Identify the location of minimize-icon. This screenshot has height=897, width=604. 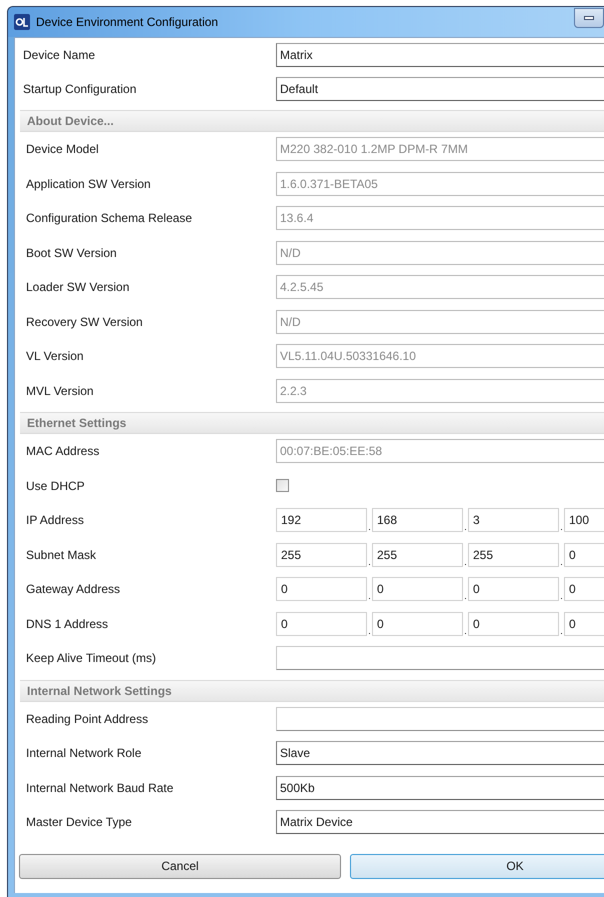
(589, 18).